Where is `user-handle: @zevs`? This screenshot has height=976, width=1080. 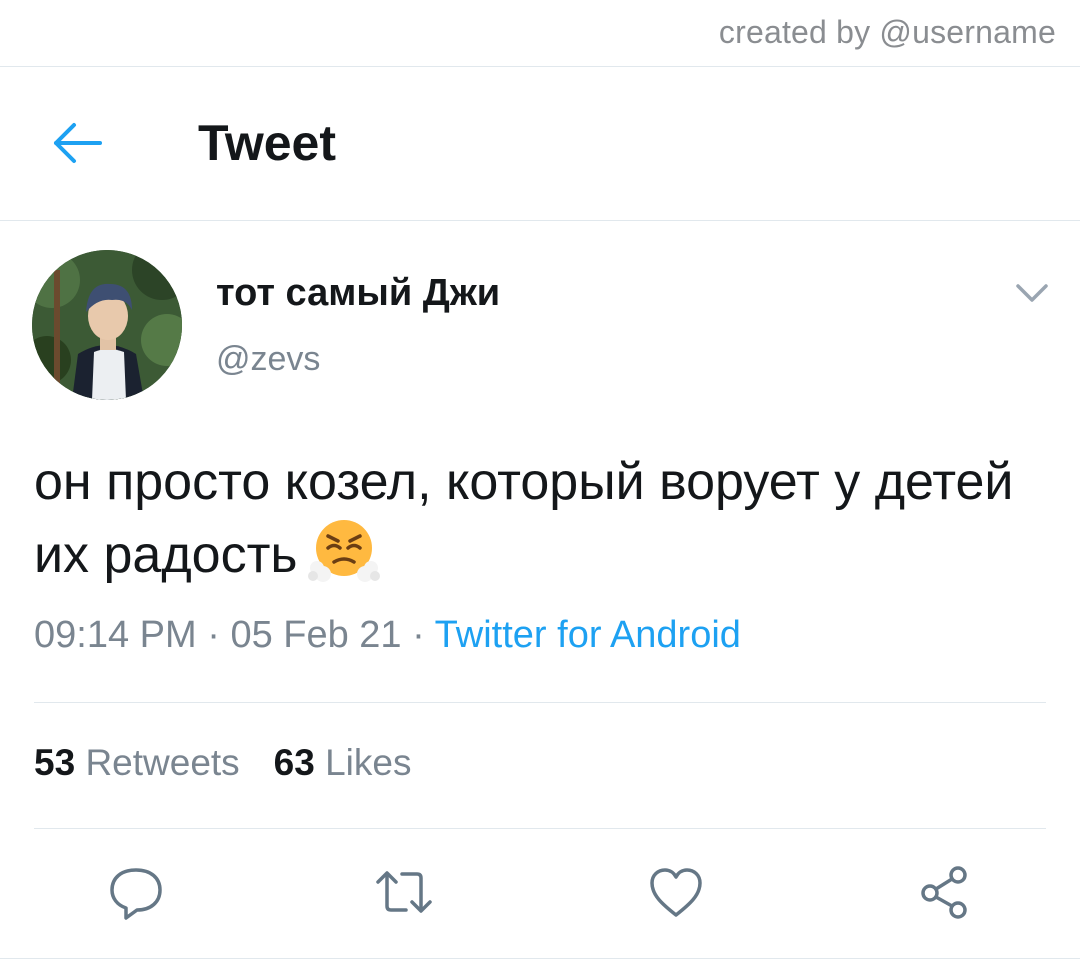 user-handle: @zevs is located at coordinates (268, 359).